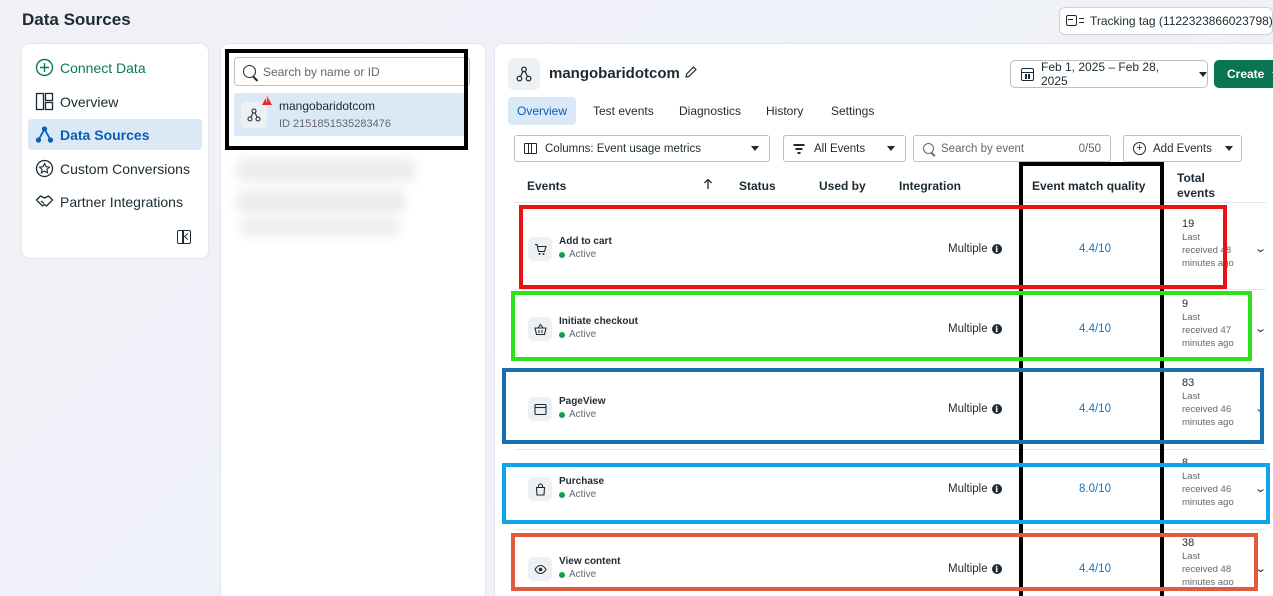  I want to click on search-icon, so click(249, 71).